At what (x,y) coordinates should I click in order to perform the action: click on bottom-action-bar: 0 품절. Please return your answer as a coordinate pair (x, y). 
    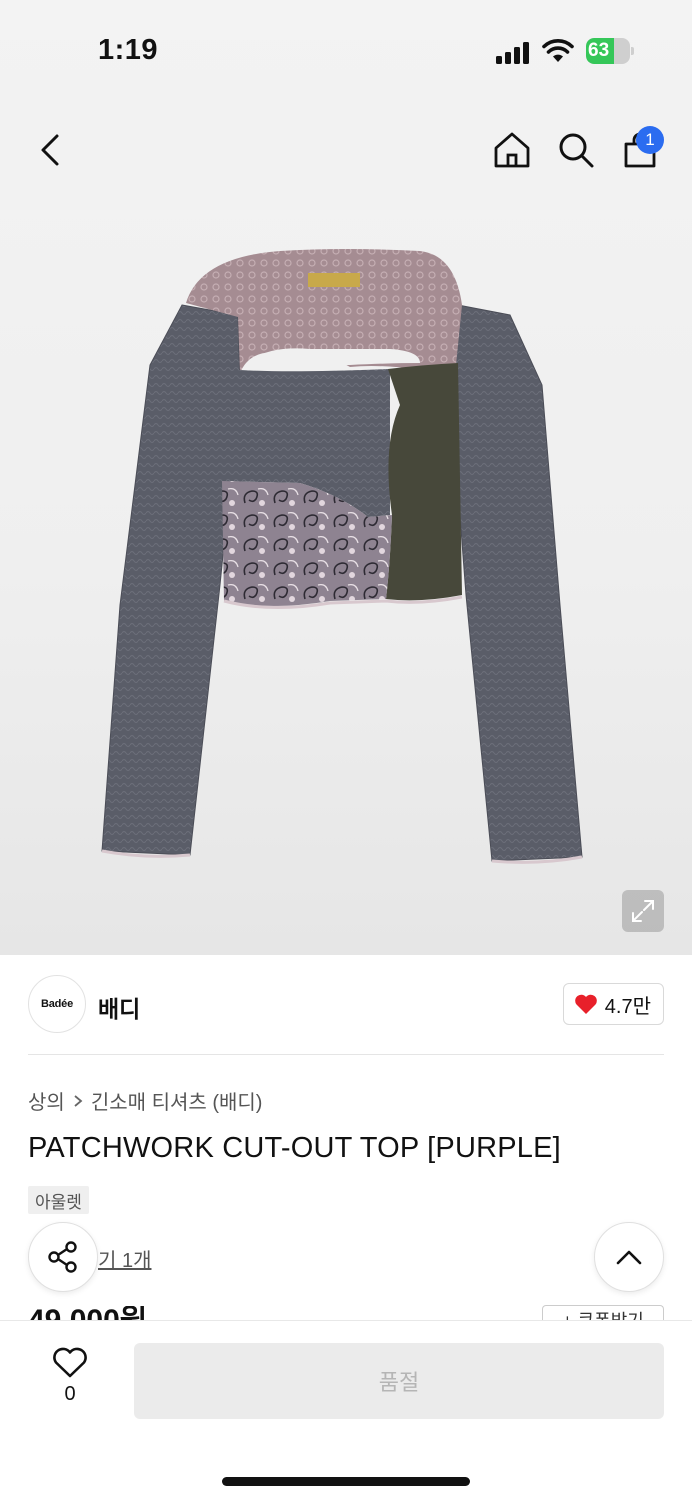
    Looking at the image, I should click on (346, 1410).